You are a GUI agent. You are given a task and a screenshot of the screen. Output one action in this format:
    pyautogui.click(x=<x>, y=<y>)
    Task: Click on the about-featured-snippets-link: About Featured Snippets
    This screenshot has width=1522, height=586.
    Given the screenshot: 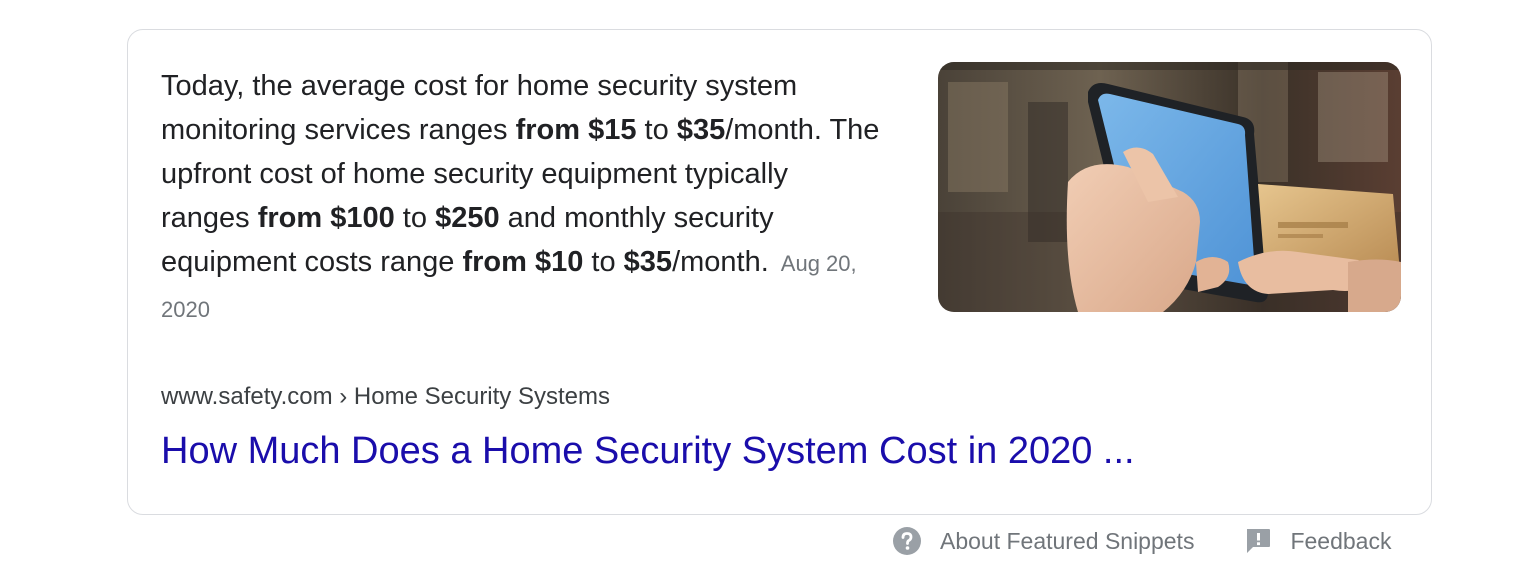 What is the action you would take?
    pyautogui.click(x=1043, y=541)
    